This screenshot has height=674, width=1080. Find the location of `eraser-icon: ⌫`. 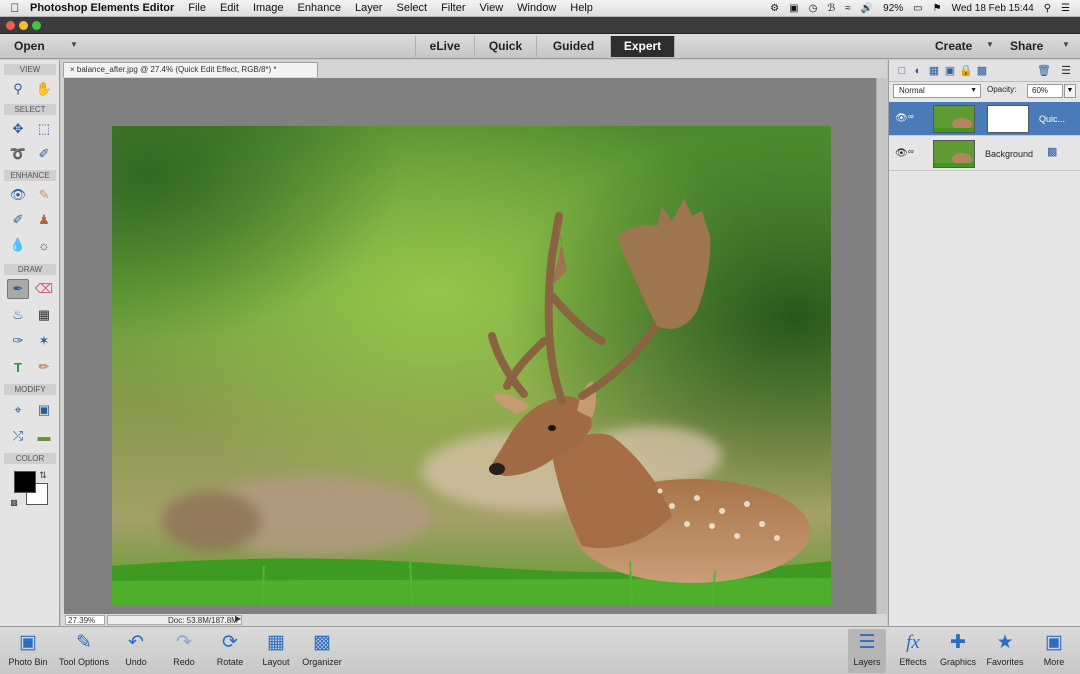

eraser-icon: ⌫ is located at coordinates (44, 289).